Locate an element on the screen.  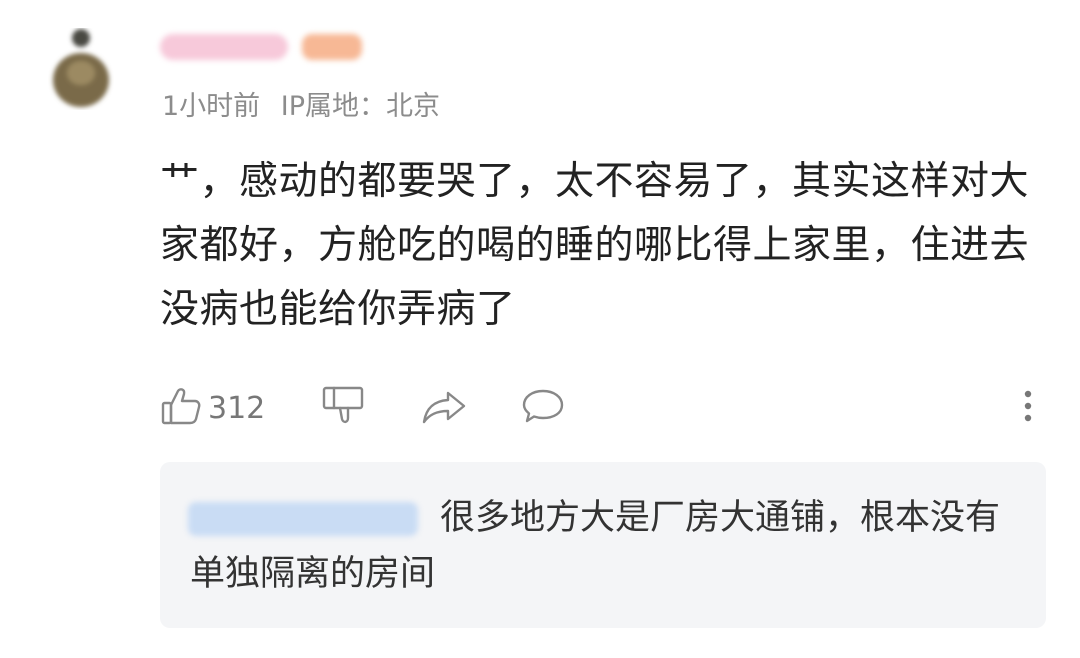
share-arrow-icon is located at coordinates (444, 408).